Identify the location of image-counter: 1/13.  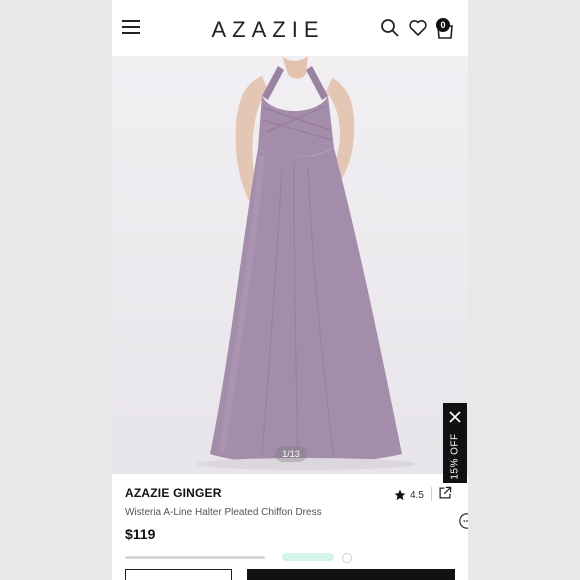
(291, 454).